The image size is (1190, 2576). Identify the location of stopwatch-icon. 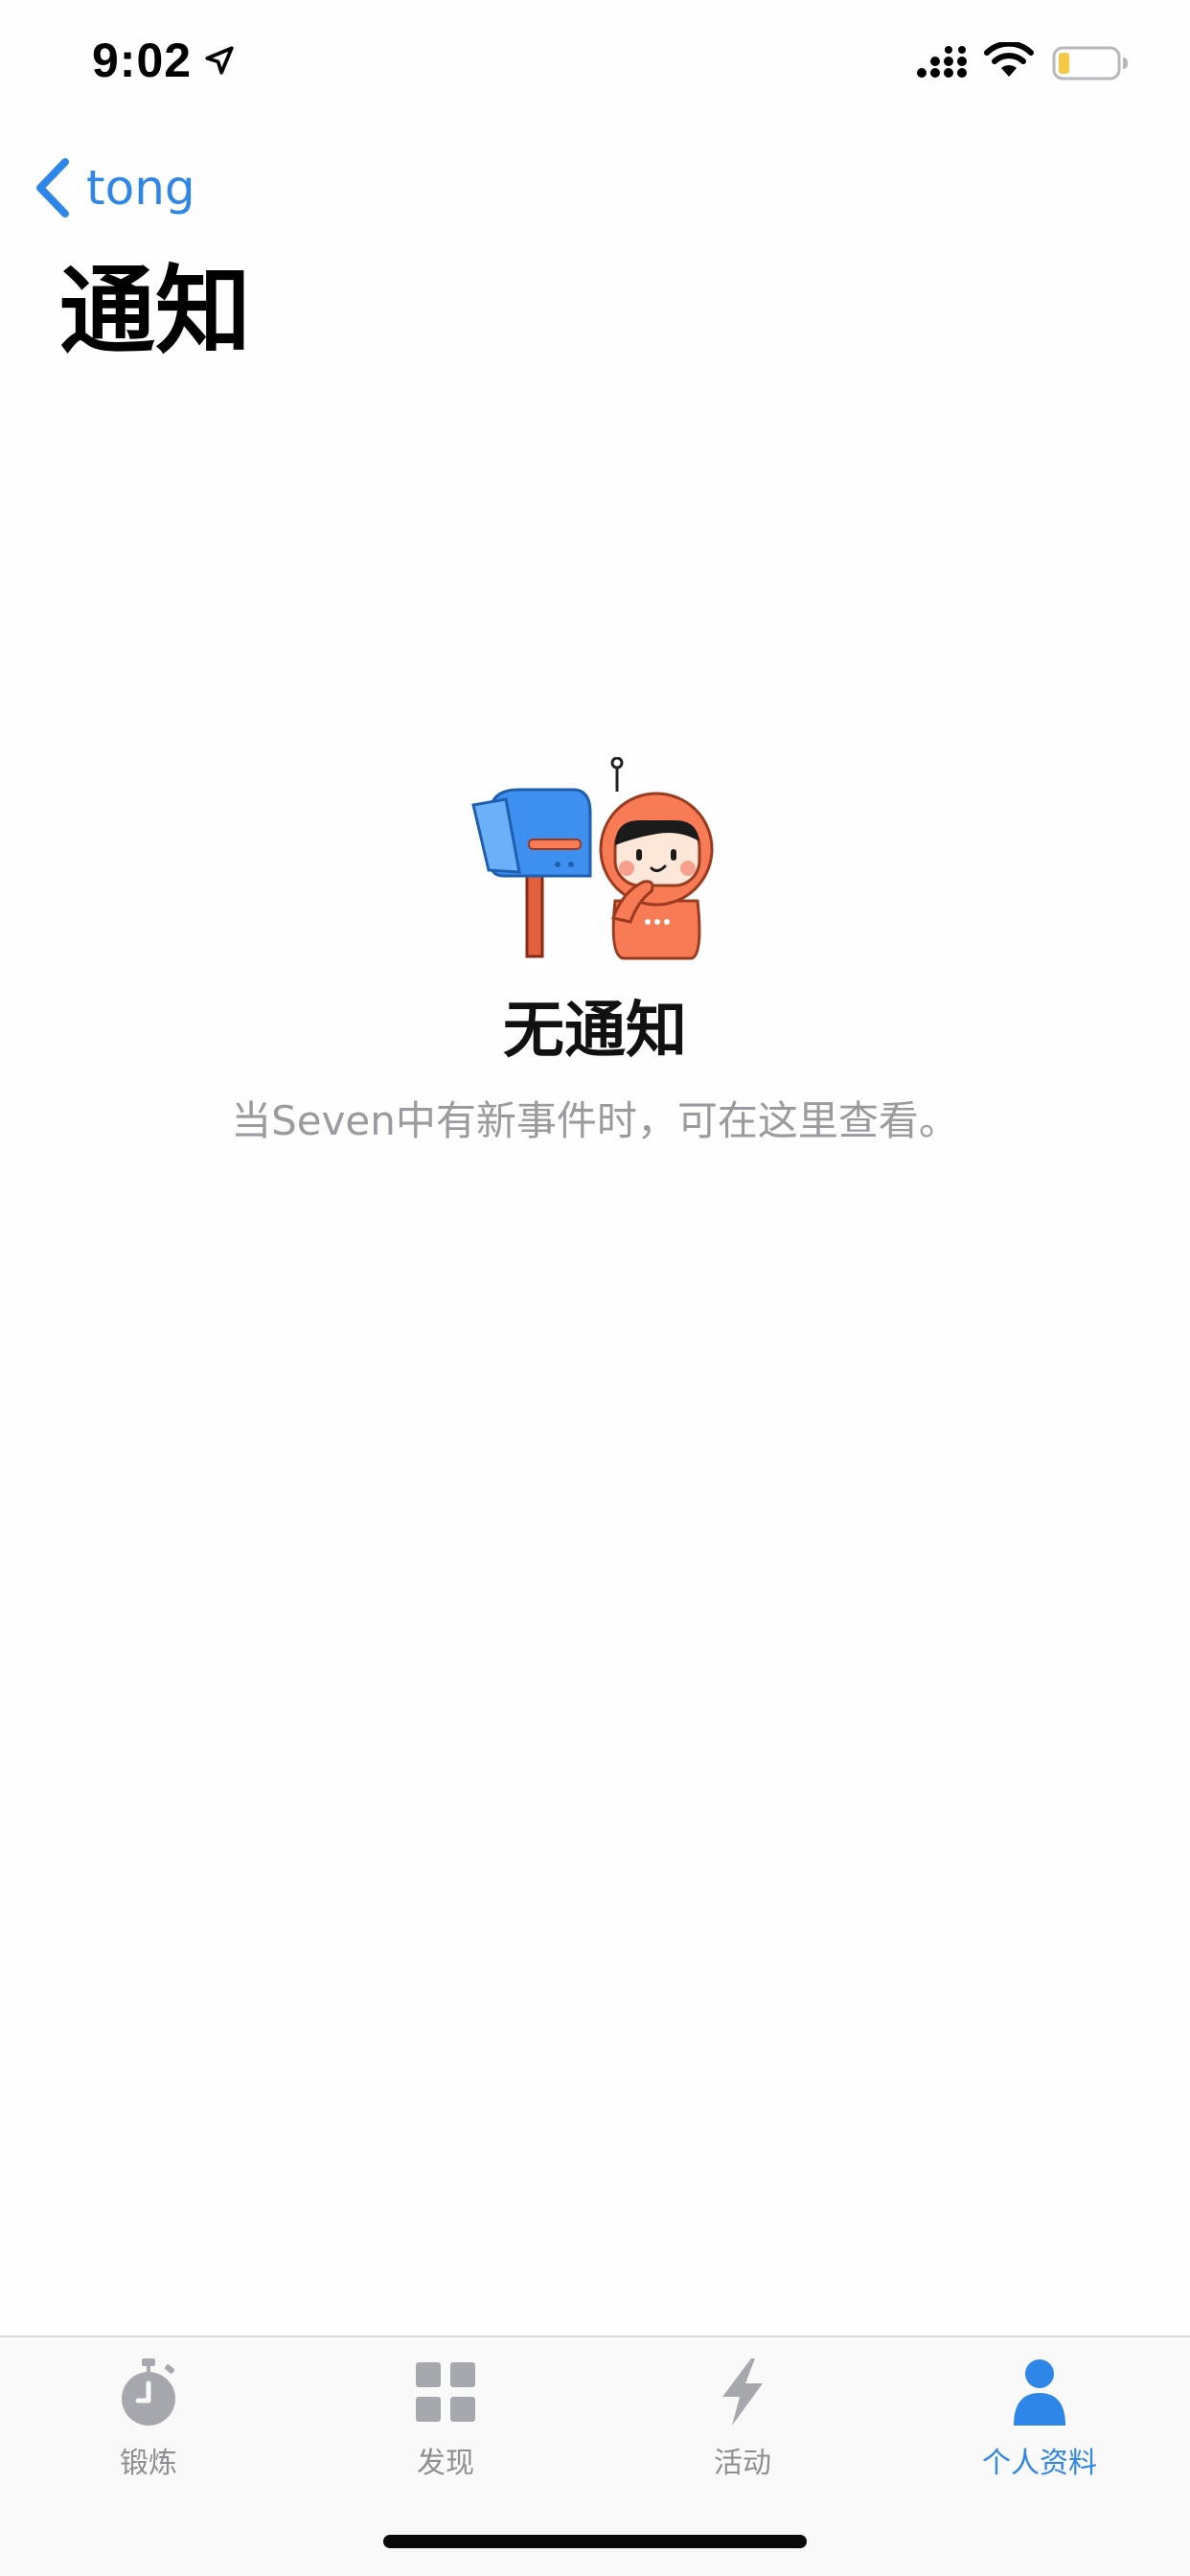
(148, 2392).